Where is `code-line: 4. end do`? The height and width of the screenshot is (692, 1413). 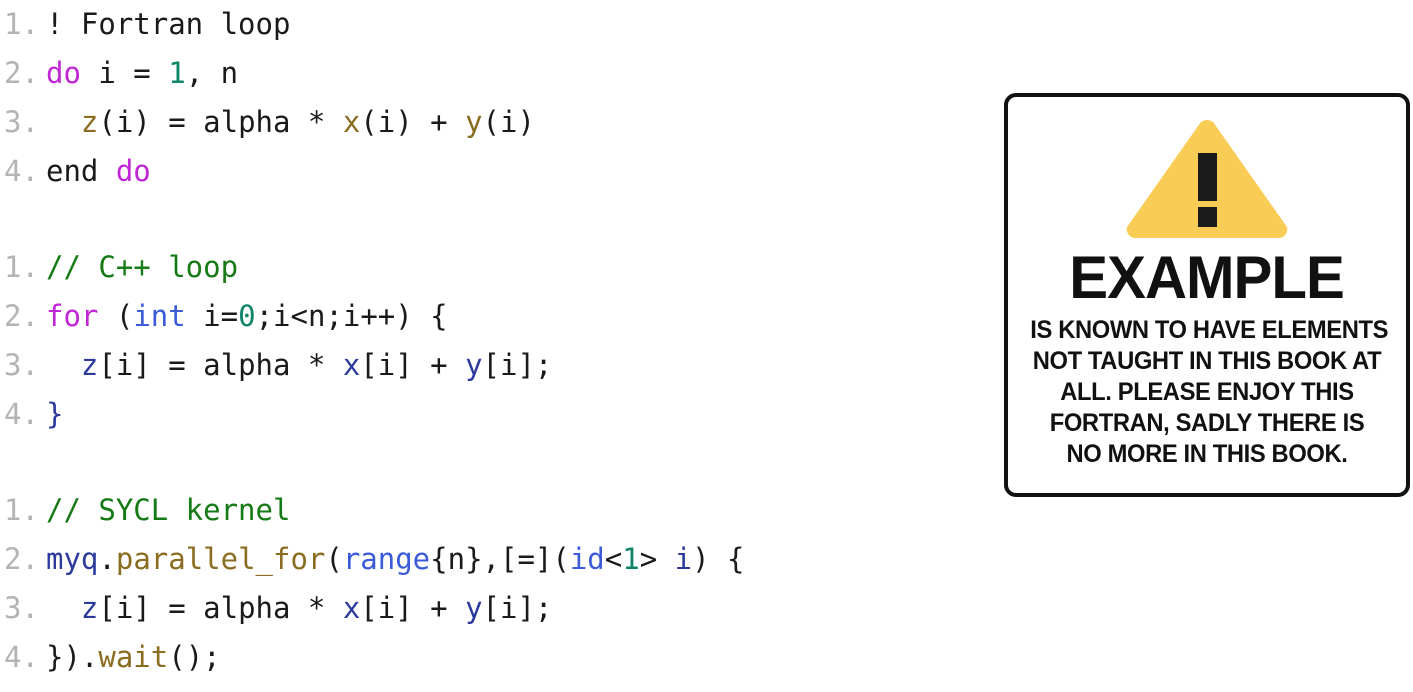 code-line: 4. end do is located at coordinates (480, 171).